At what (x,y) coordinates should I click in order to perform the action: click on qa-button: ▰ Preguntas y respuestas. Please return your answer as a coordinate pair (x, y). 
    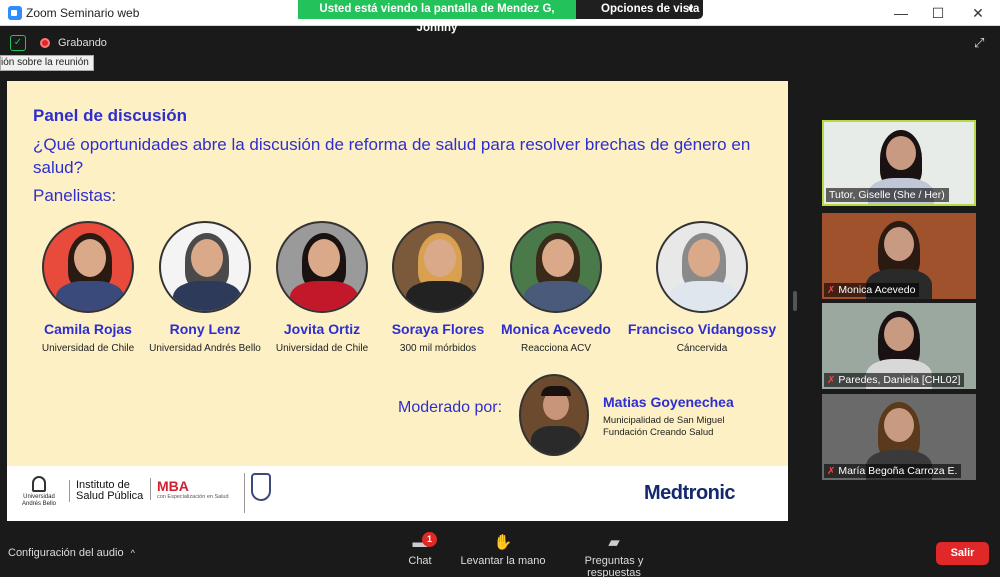
    Looking at the image, I should click on (614, 555).